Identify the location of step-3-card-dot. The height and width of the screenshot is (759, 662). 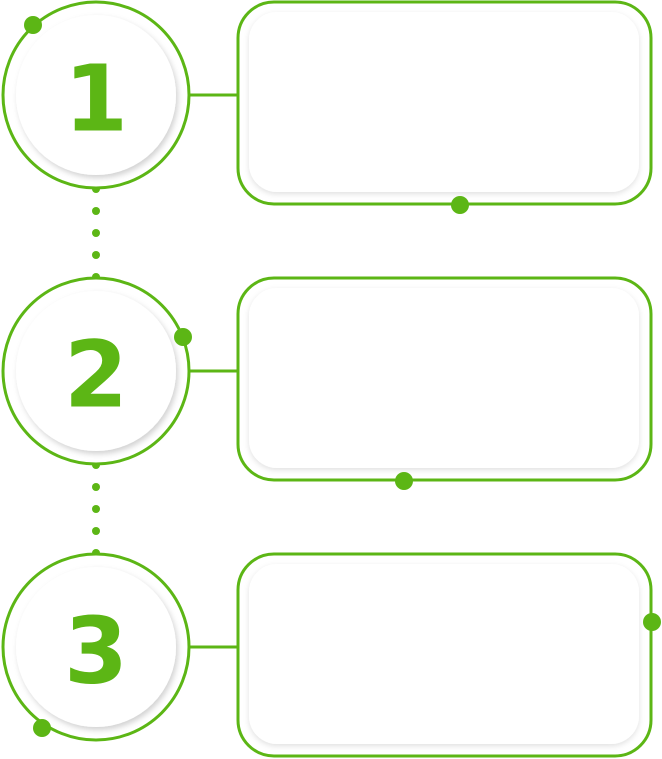
(652, 622).